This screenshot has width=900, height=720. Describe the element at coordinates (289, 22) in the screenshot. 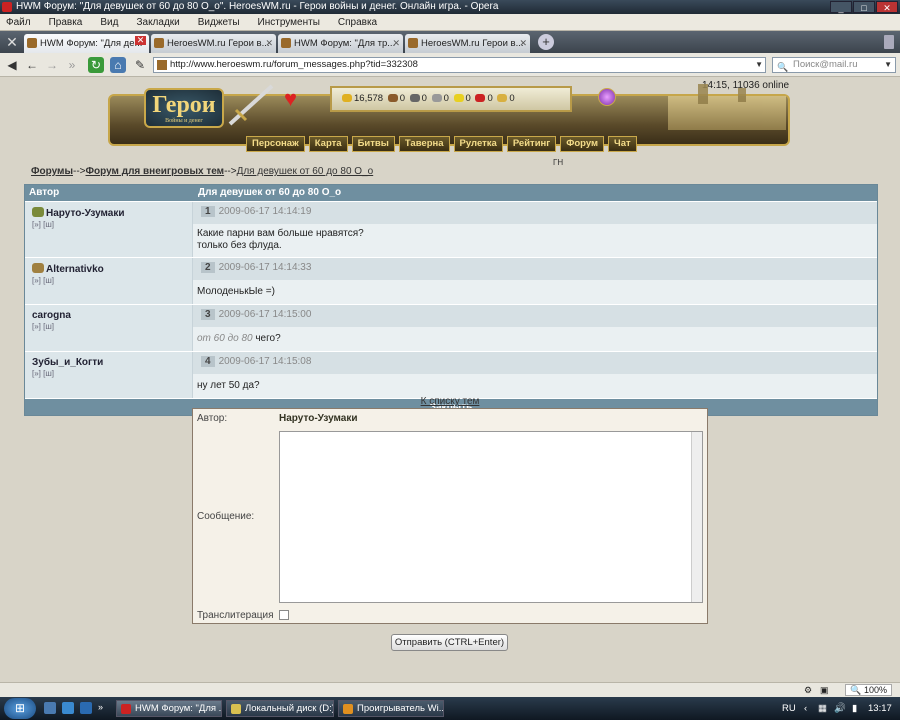

I see `menu-tools: Инструменты` at that location.